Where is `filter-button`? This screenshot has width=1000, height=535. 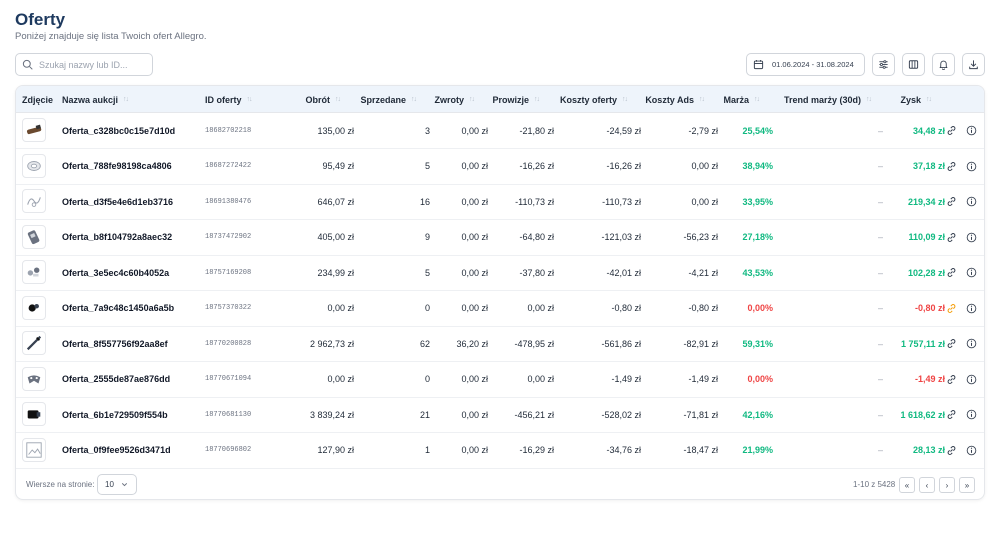 filter-button is located at coordinates (883, 64).